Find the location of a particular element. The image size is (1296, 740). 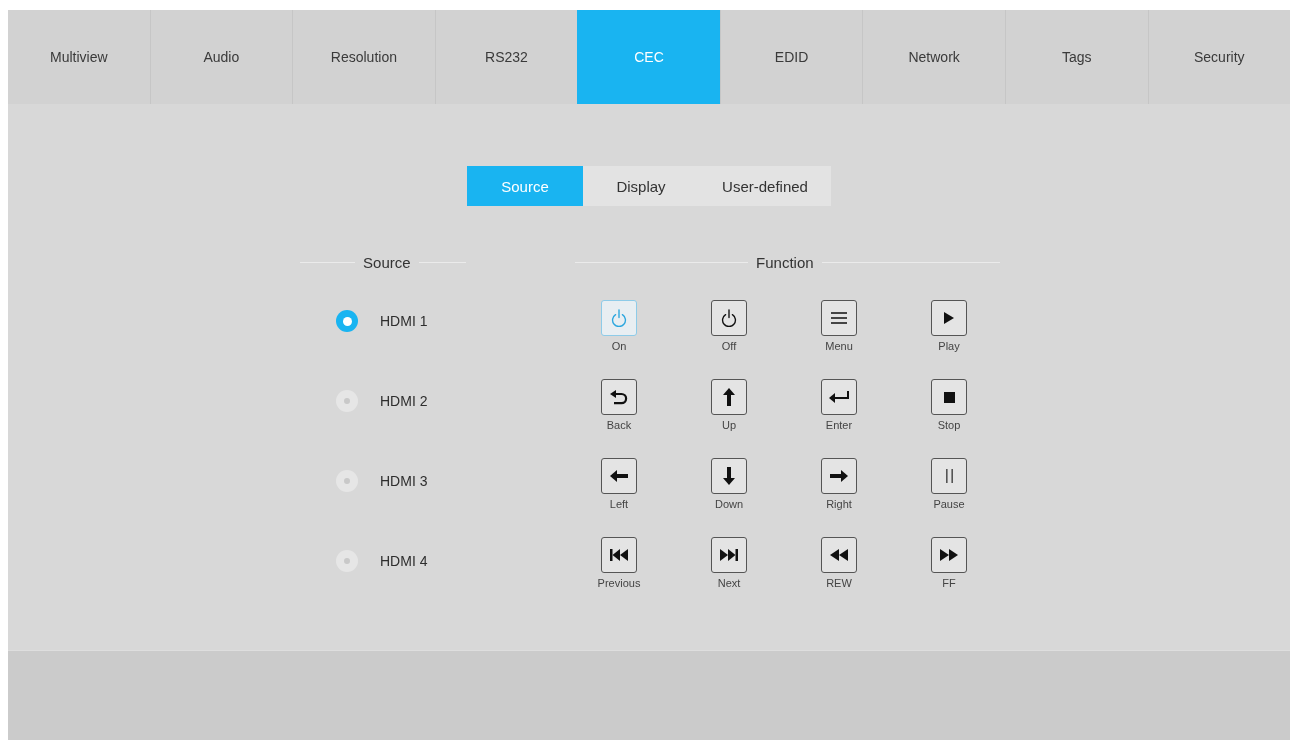

key-label: Back is located at coordinates (619, 425).